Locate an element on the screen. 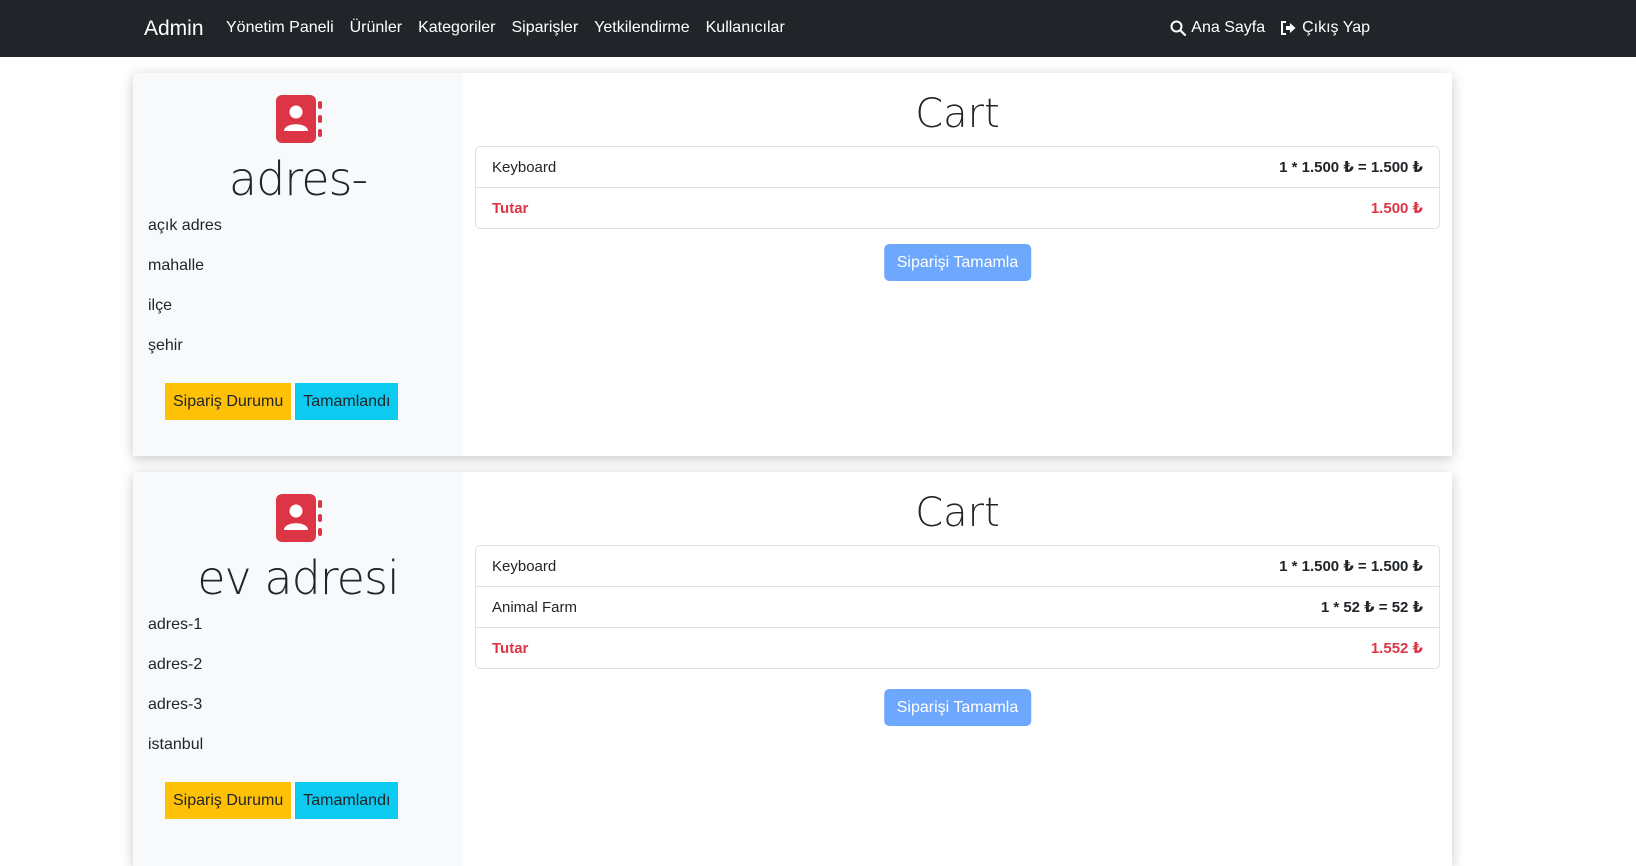 The width and height of the screenshot is (1636, 866). logout-link-label: Çıkış Yap is located at coordinates (1336, 27).